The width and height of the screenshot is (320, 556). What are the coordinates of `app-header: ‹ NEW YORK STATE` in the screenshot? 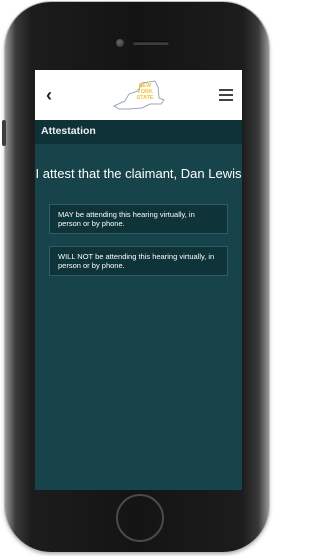 It's located at (138, 95).